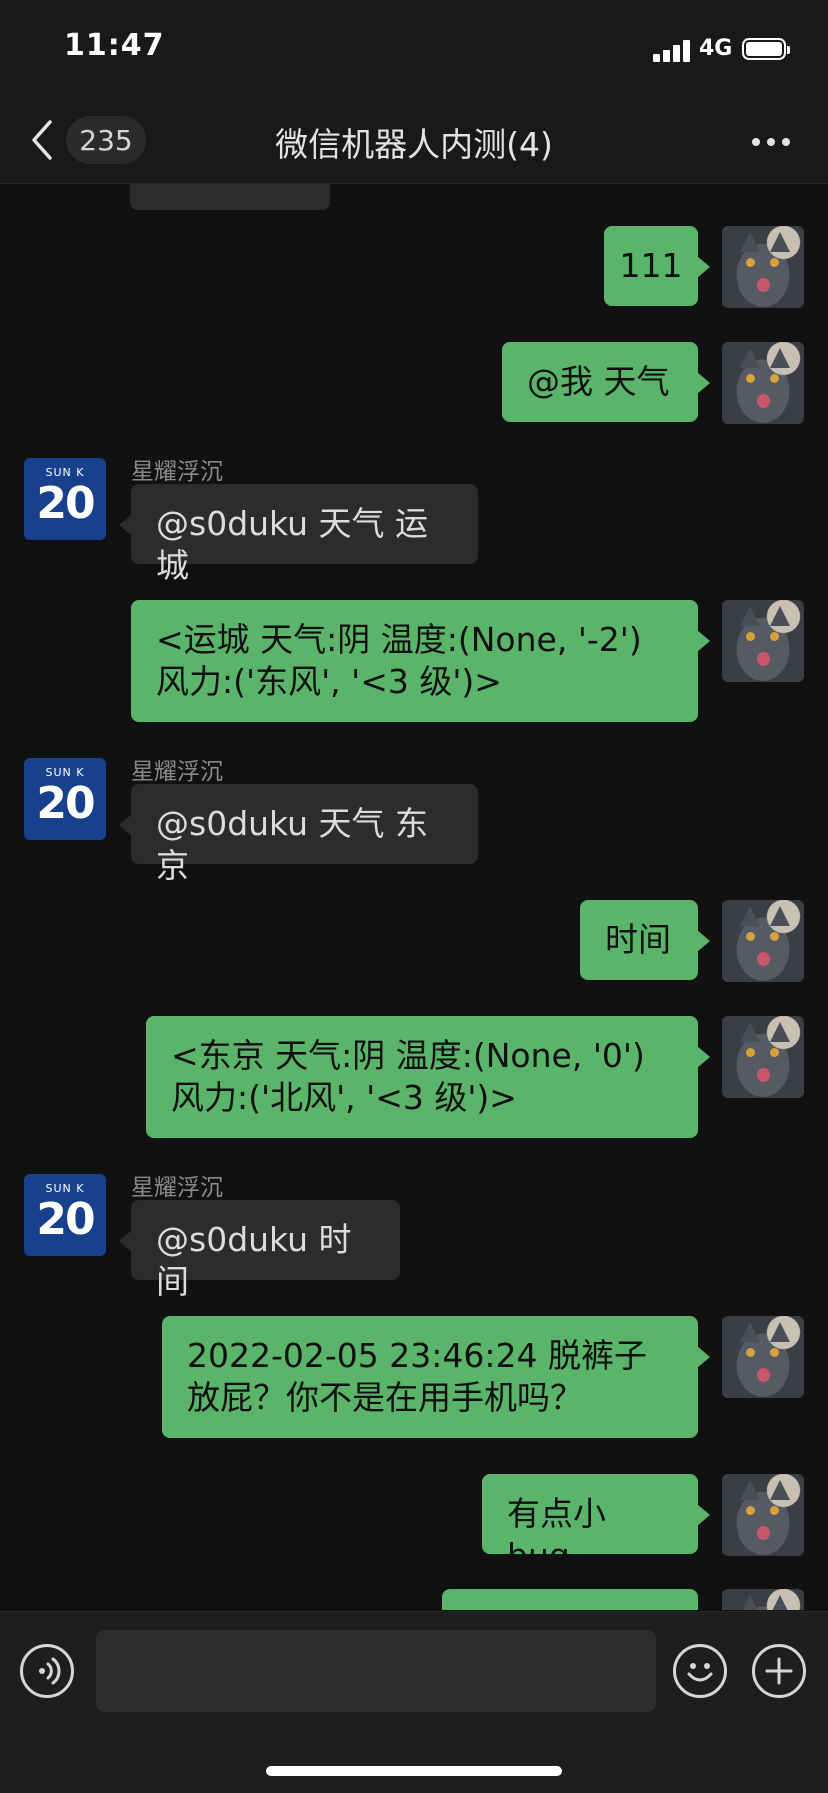 The height and width of the screenshot is (1793, 828). Describe the element at coordinates (766, 49) in the screenshot. I see `battery-icon` at that location.